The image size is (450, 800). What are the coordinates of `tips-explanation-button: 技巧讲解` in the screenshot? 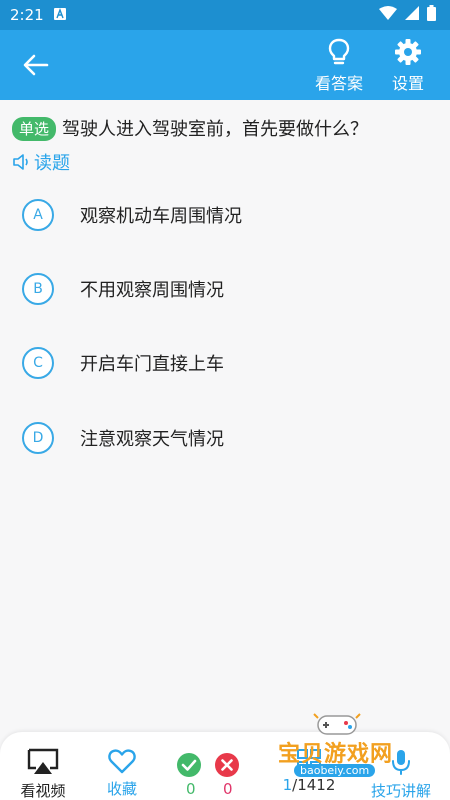 It's located at (401, 774).